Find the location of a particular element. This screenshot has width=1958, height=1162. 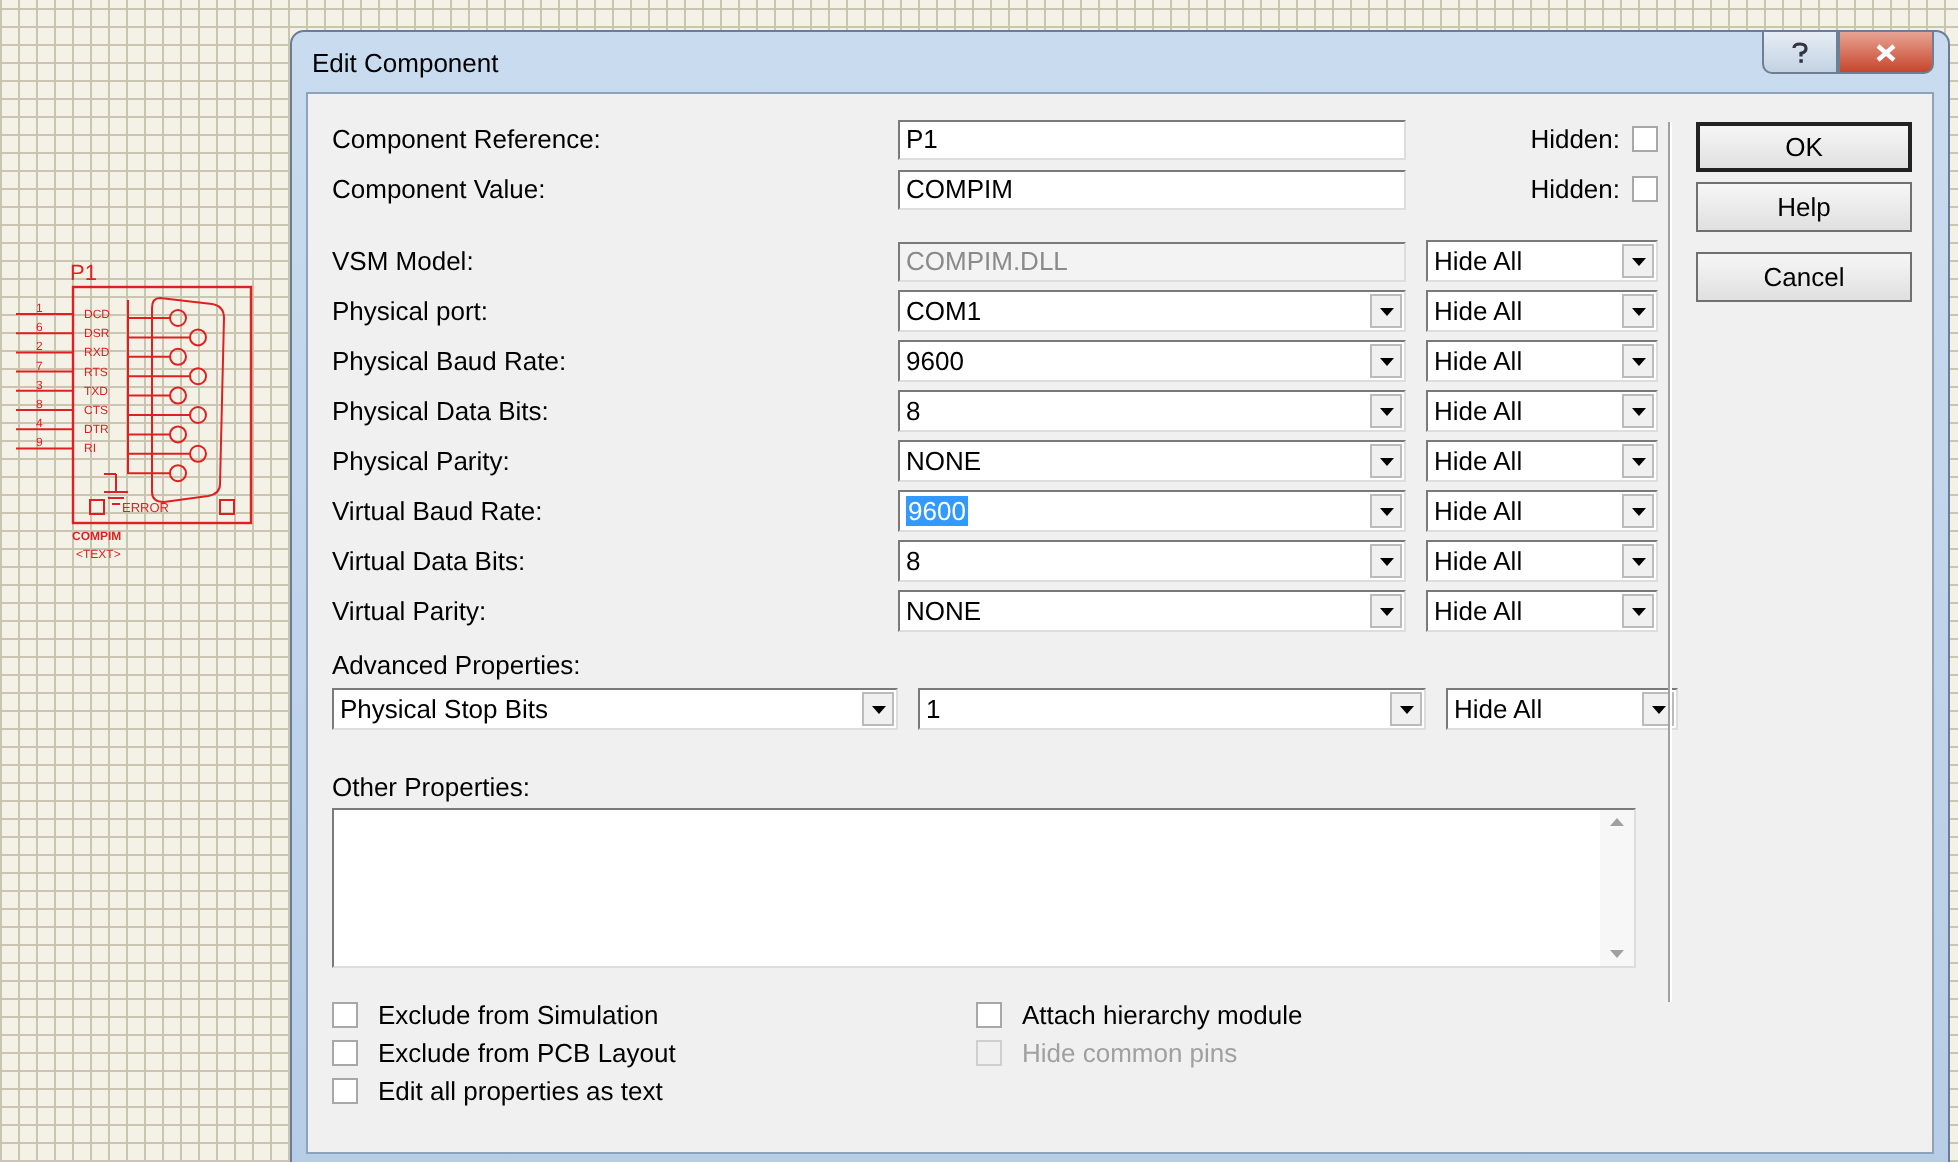

text-field: P1 is located at coordinates (1152, 139).